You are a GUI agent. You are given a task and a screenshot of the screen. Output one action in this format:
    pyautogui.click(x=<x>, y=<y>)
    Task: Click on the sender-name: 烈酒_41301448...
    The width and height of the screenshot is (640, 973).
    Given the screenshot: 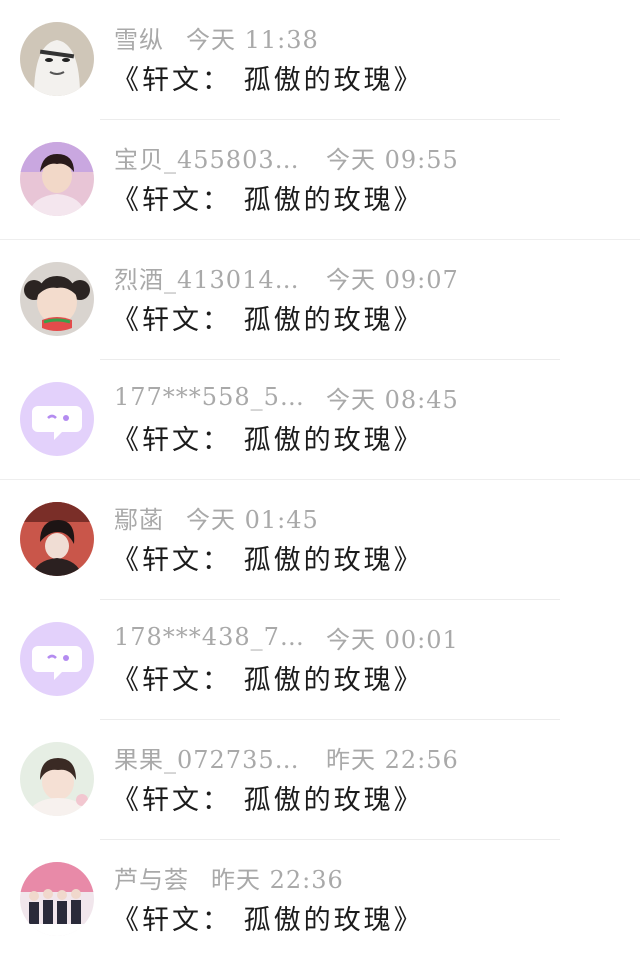 What is the action you would take?
    pyautogui.click(x=209, y=279)
    